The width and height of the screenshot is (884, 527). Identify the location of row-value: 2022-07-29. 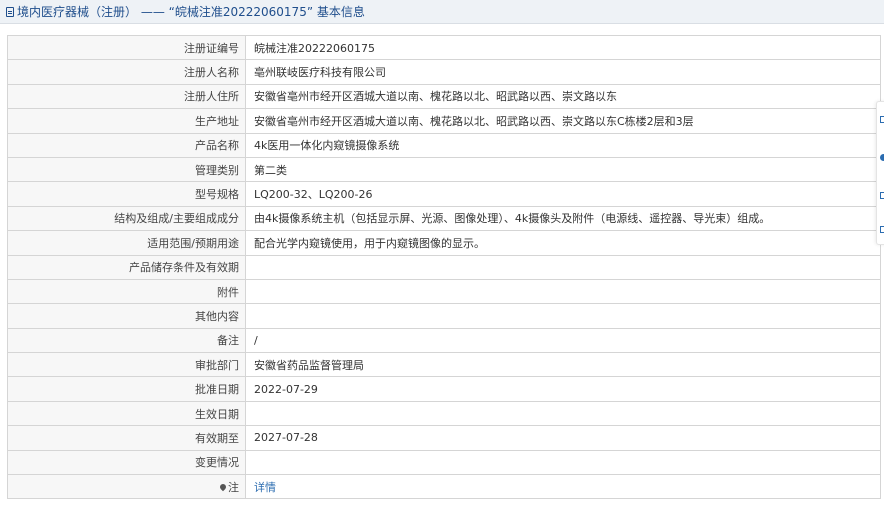
(563, 389).